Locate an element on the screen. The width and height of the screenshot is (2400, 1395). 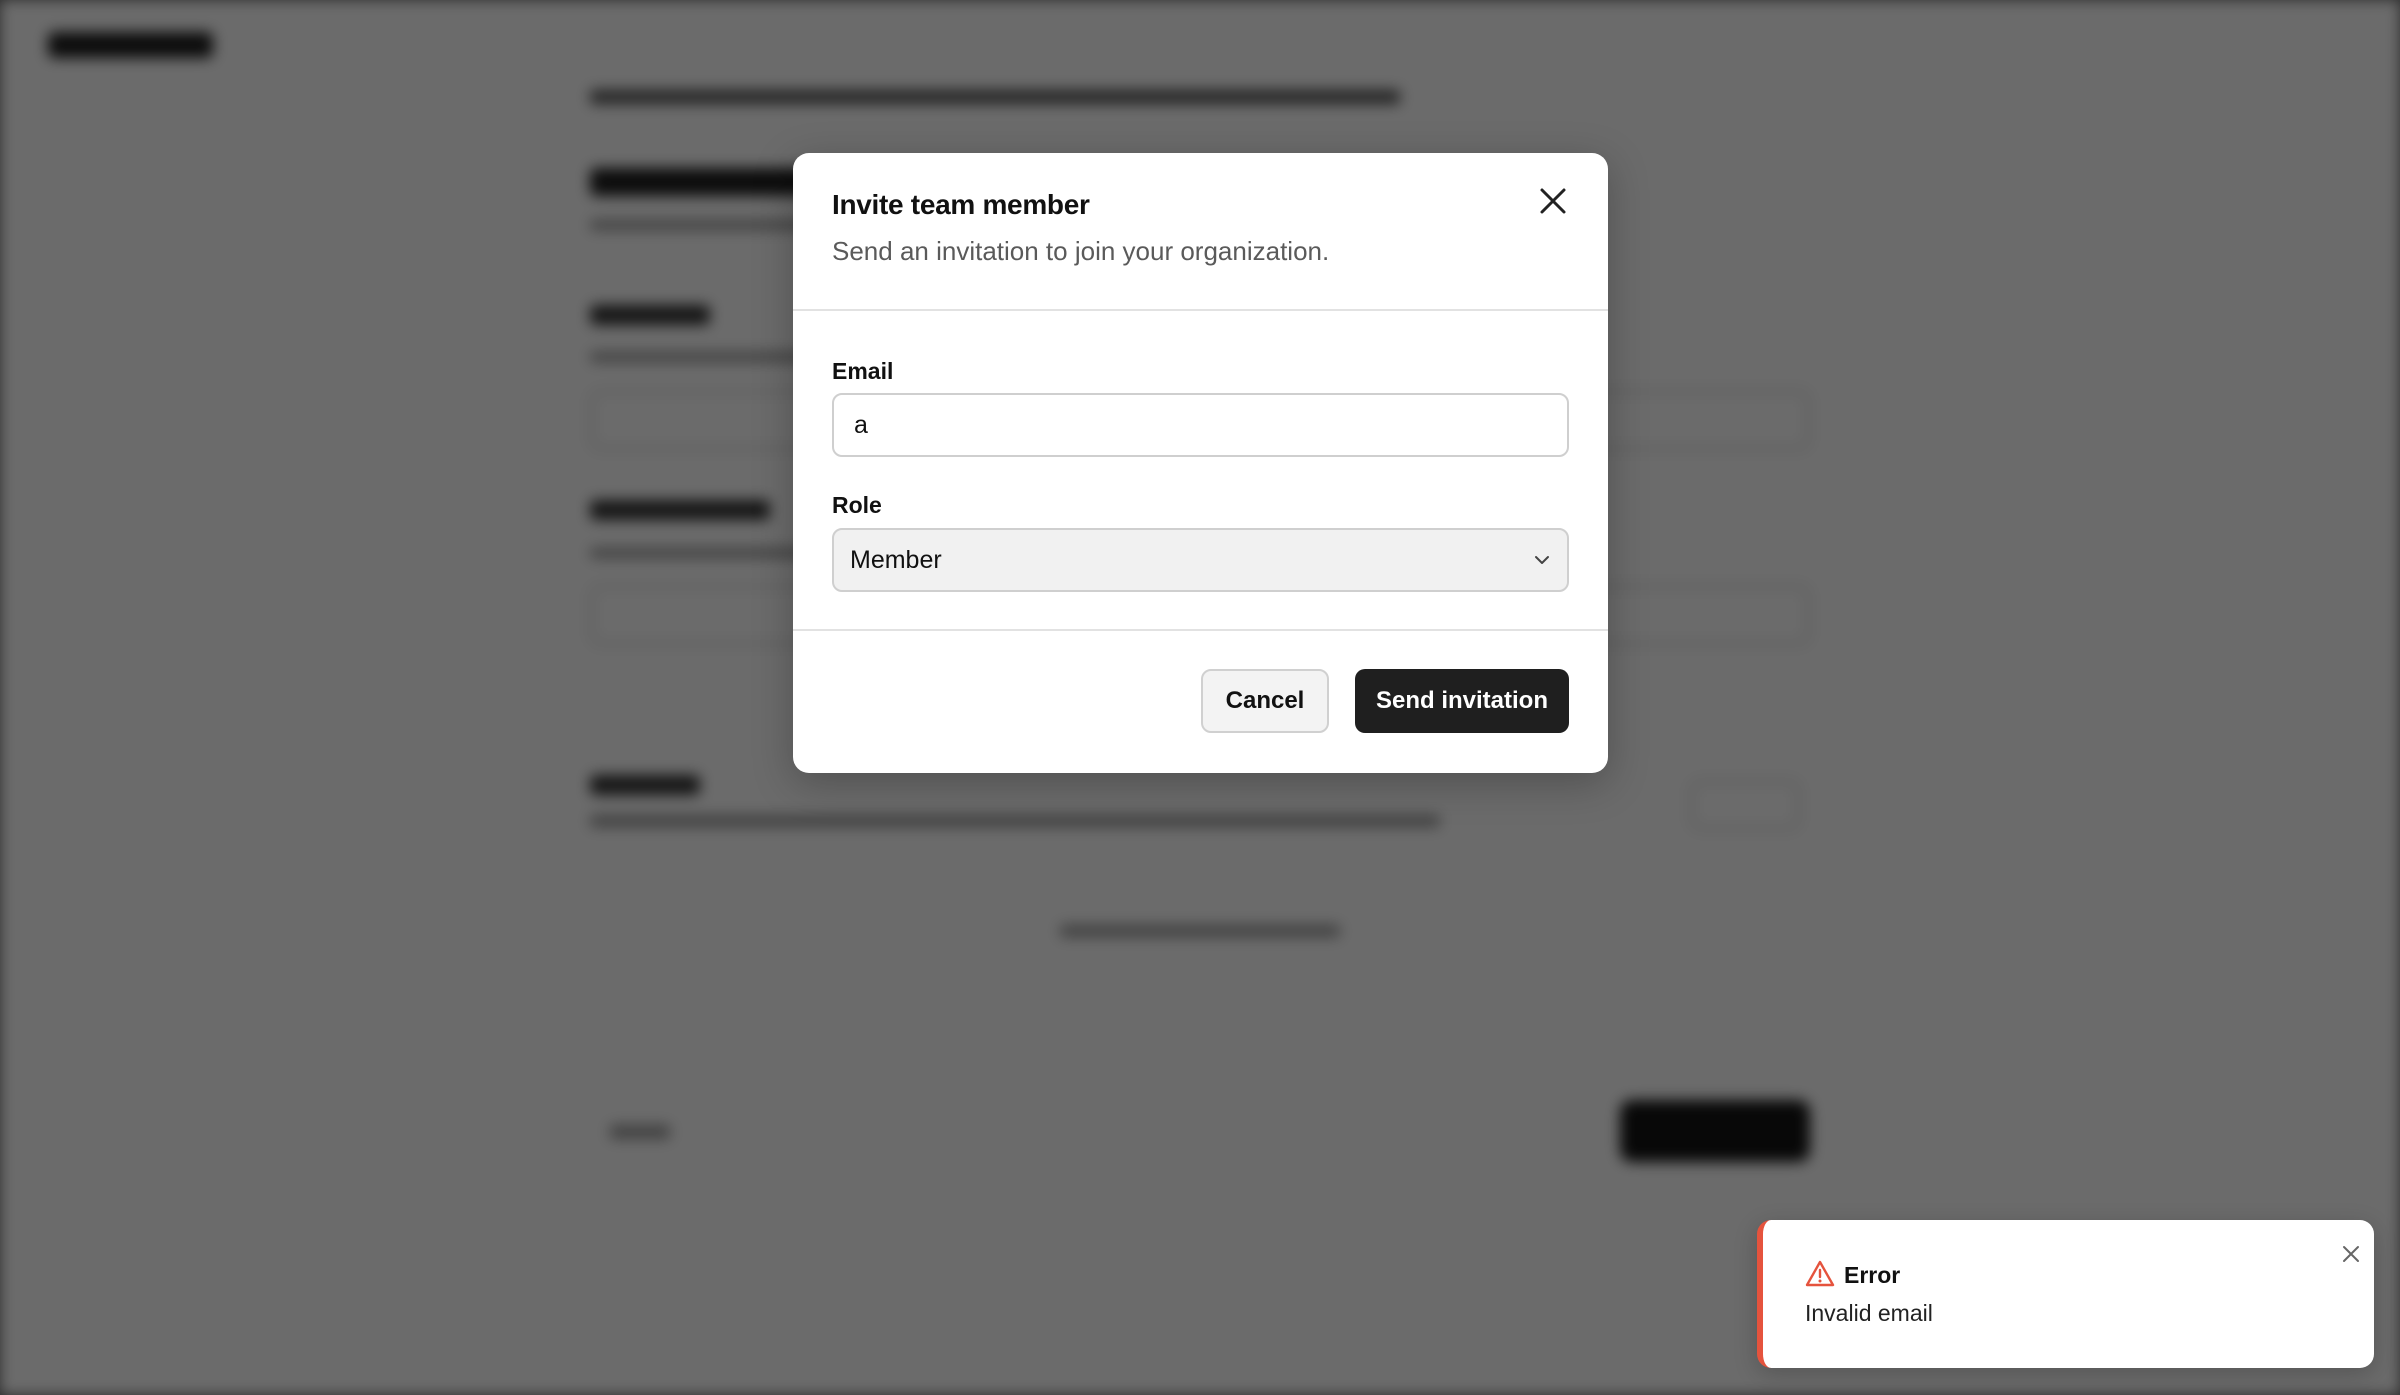
close-toast-button is located at coordinates (2351, 1254).